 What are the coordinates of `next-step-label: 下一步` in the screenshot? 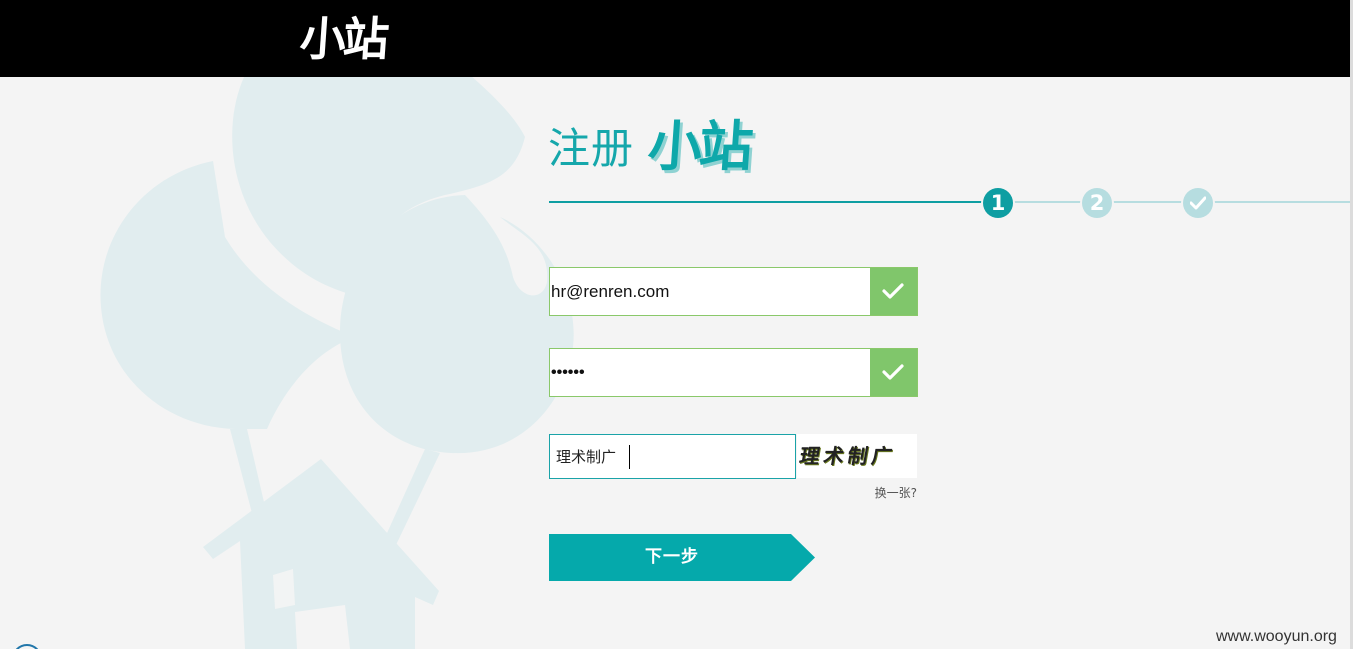 It's located at (672, 557).